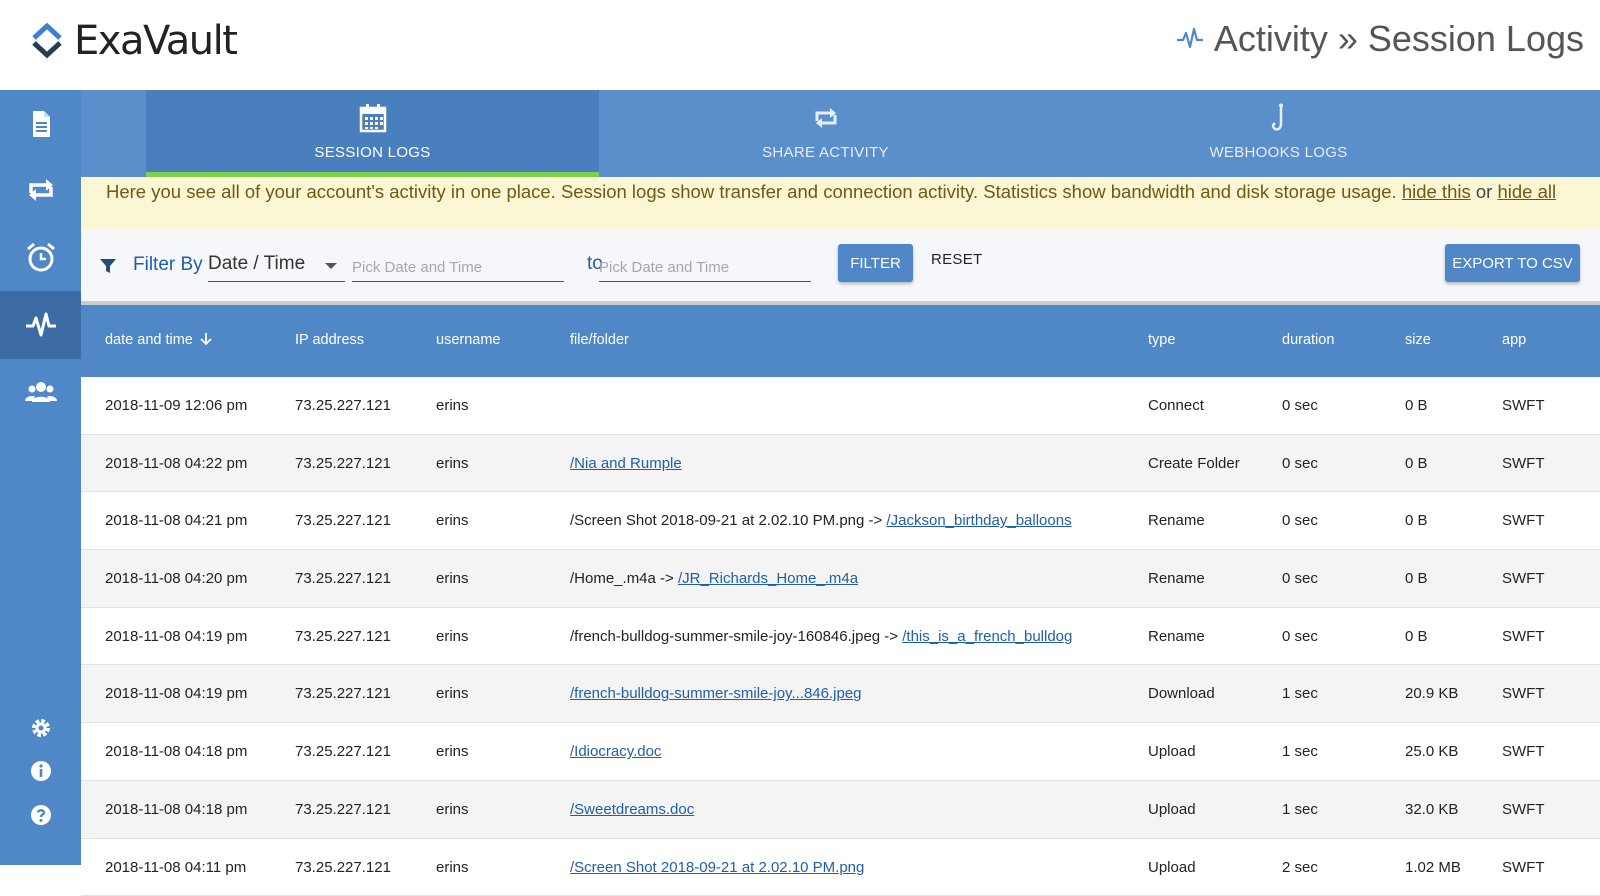  Describe the element at coordinates (373, 118) in the screenshot. I see `calendar-icon` at that location.